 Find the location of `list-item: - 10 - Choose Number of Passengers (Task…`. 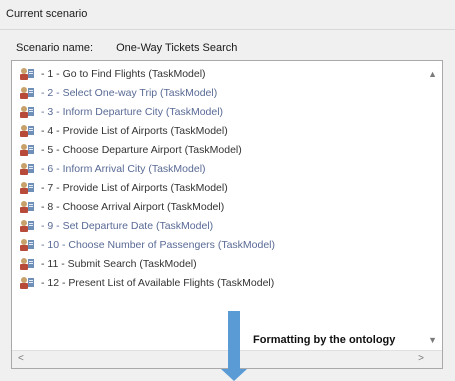

list-item: - 10 - Choose Number of Passengers (Task… is located at coordinates (147, 245).